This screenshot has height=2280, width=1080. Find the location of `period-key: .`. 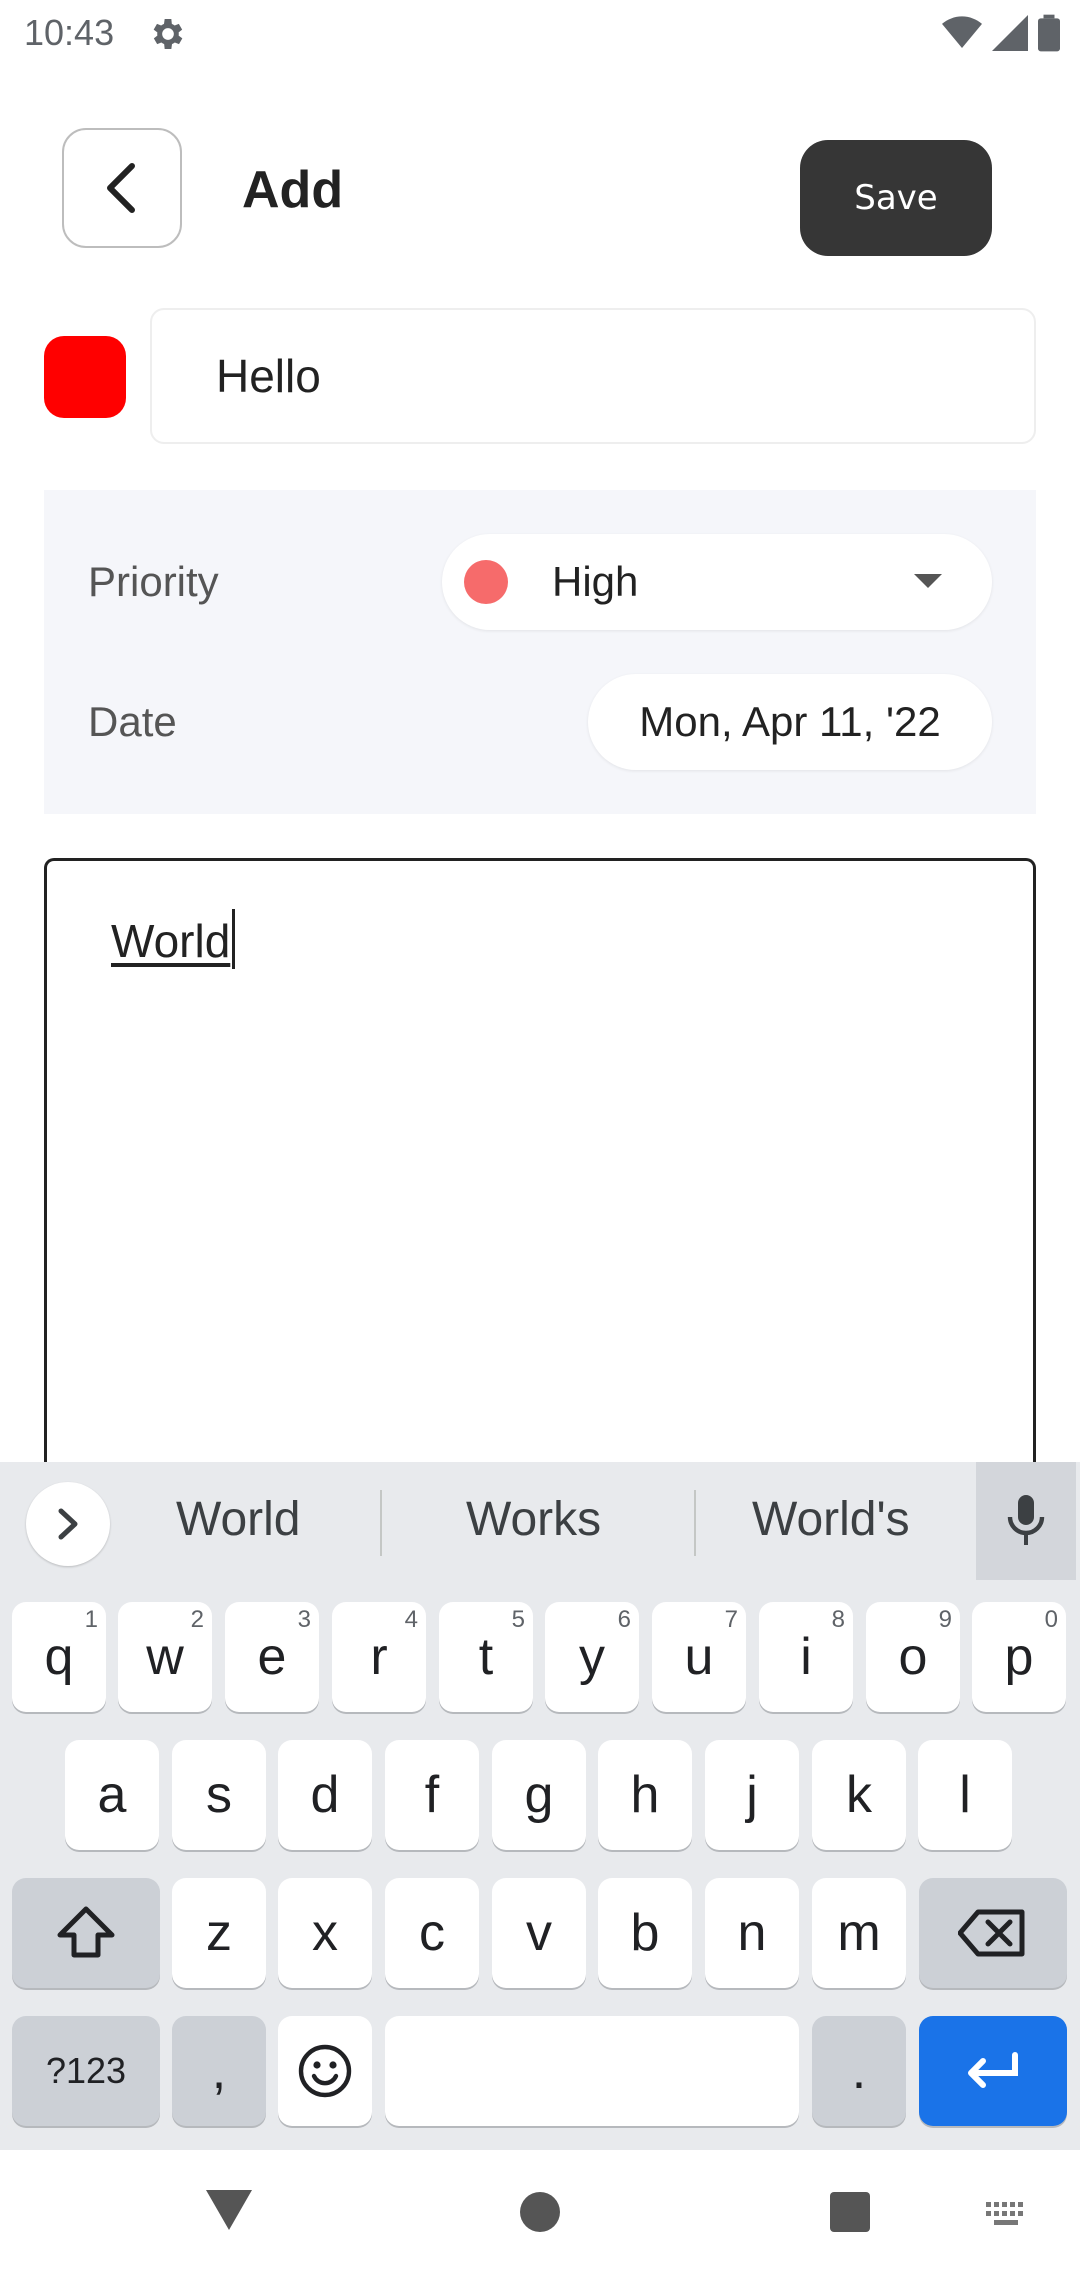

period-key: . is located at coordinates (859, 2071).